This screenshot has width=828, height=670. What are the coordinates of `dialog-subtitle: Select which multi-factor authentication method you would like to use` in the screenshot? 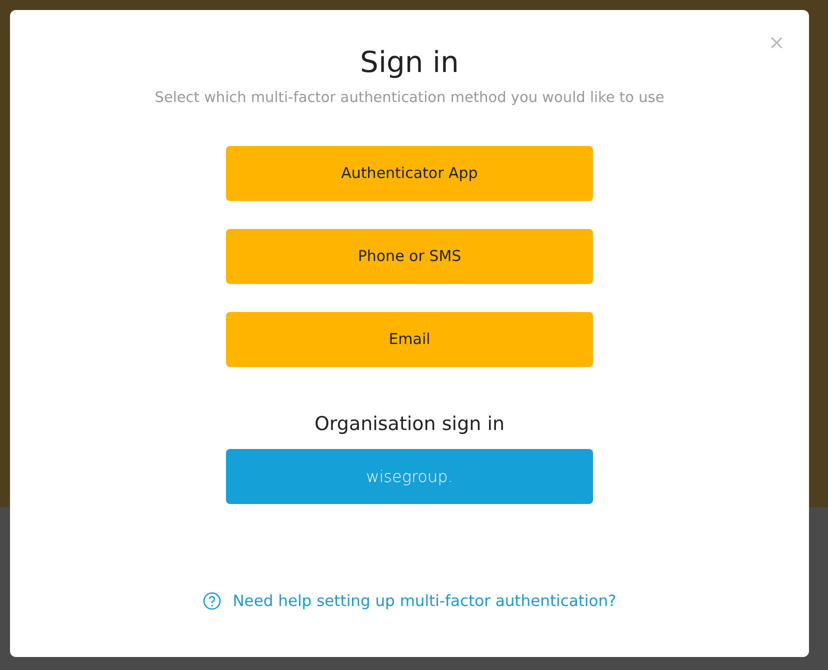 It's located at (409, 98).